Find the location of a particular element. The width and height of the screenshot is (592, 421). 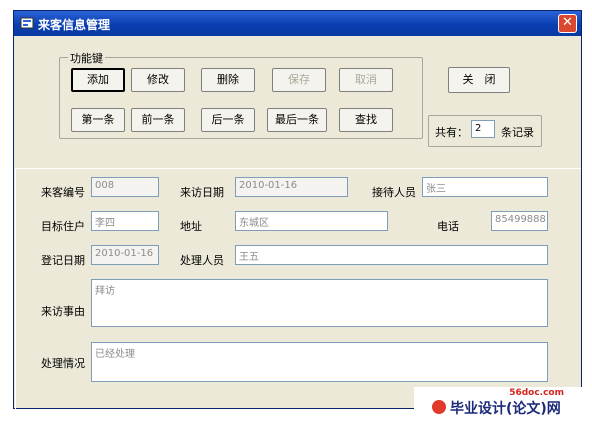

find-button: 查找 is located at coordinates (366, 120).